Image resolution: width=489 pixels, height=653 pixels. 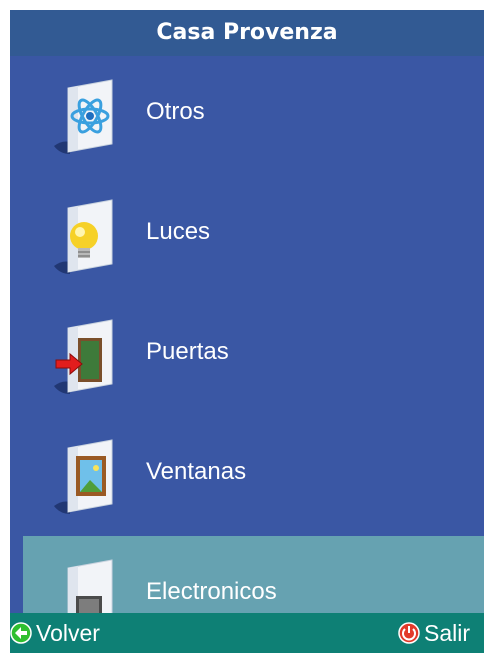 What do you see at coordinates (409, 633) in the screenshot?
I see `power-icon` at bounding box center [409, 633].